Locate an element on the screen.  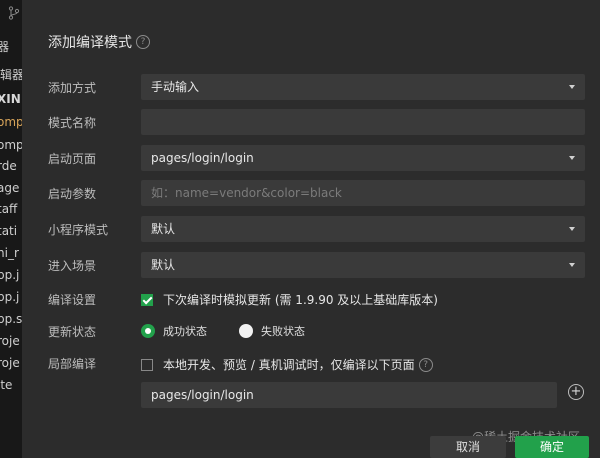
update-success-radio is located at coordinates (148, 331).